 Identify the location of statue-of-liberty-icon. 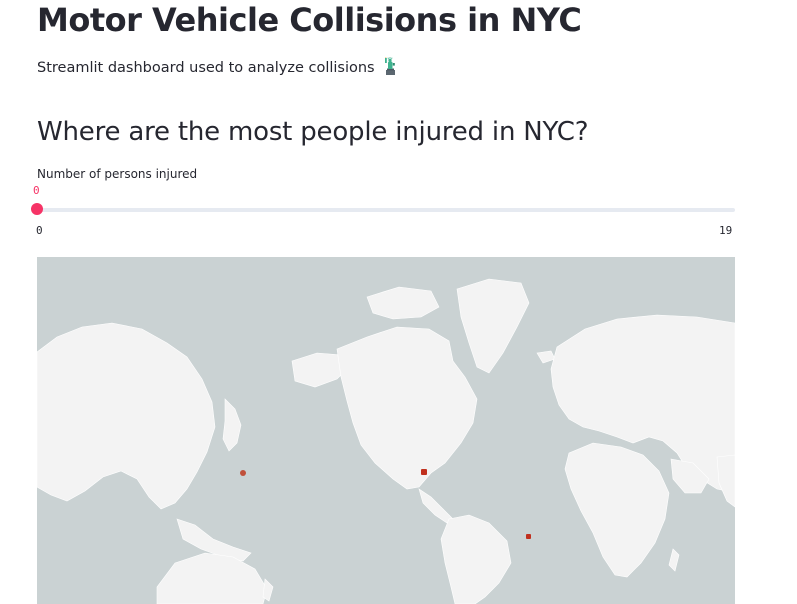
(390, 69).